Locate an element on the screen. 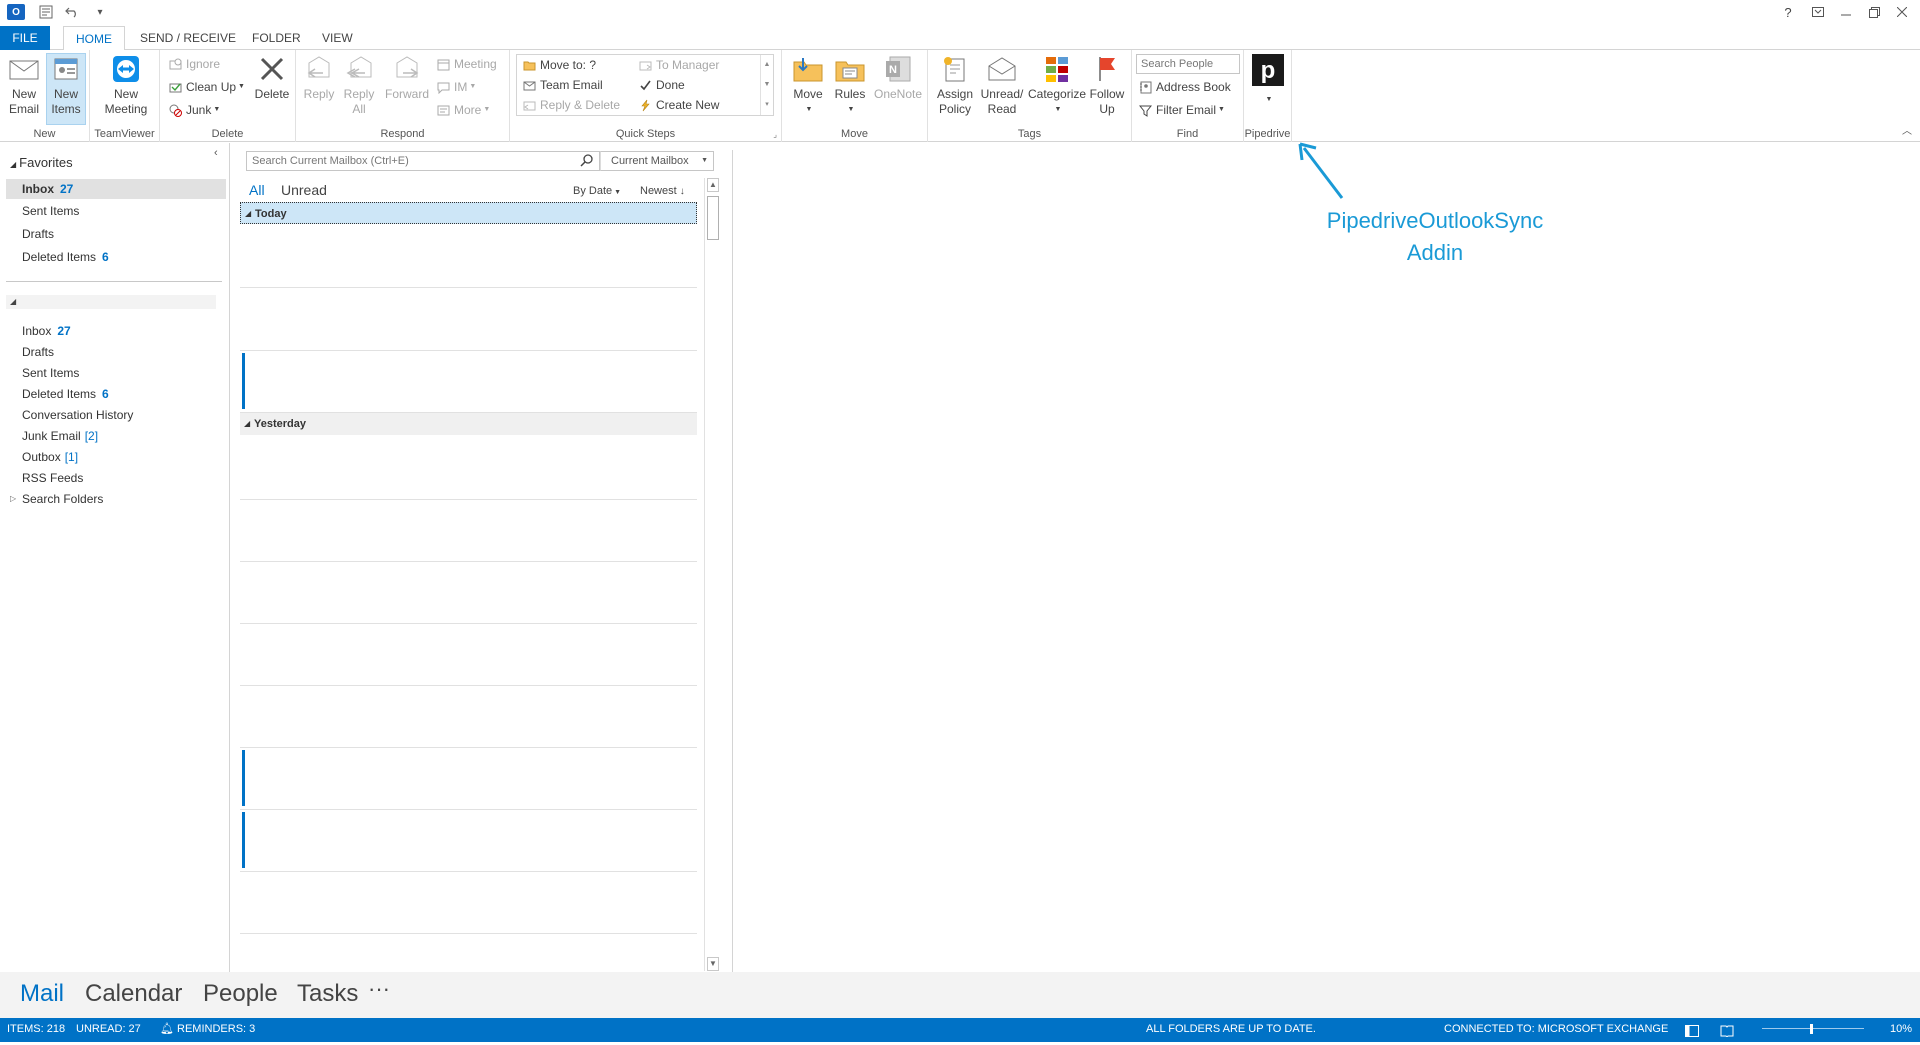  favorite-drafts: Drafts is located at coordinates (38, 234).